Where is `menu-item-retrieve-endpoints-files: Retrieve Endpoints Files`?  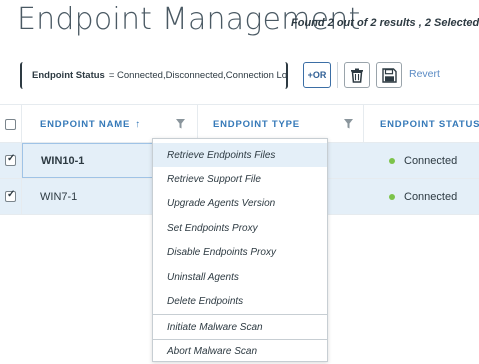
menu-item-retrieve-endpoints-files: Retrieve Endpoints Files is located at coordinates (240, 155).